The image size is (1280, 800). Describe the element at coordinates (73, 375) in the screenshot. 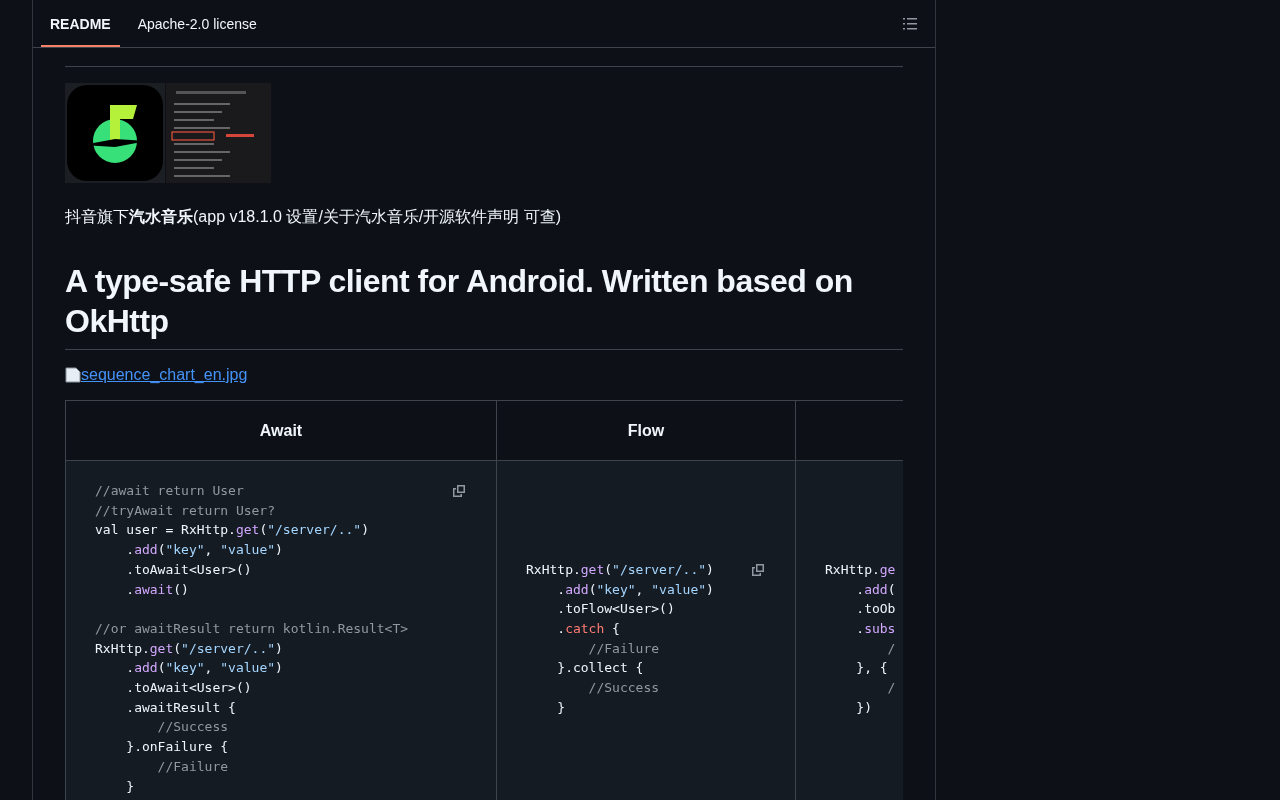

I see `broken-image-icon` at that location.